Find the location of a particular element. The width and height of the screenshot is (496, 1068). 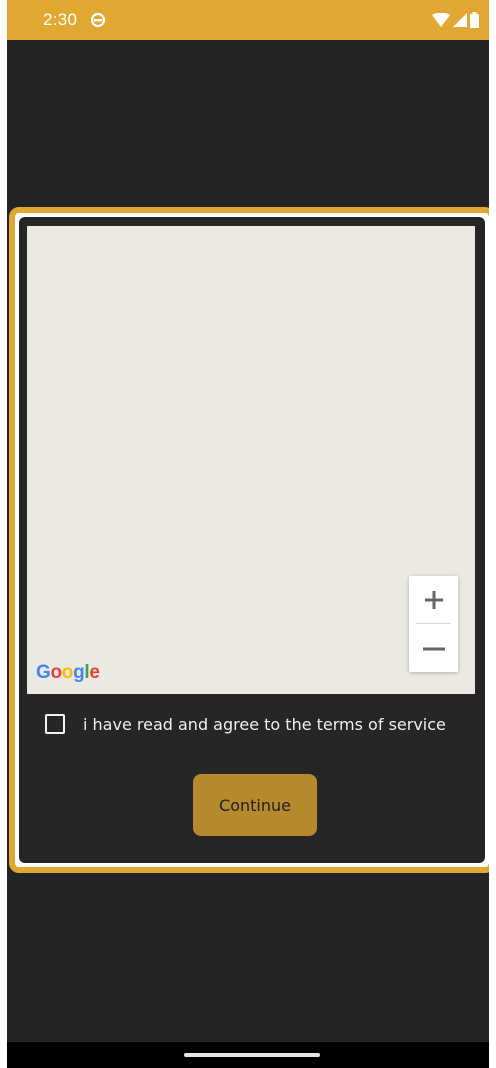

zoom-divider is located at coordinates (433, 623).